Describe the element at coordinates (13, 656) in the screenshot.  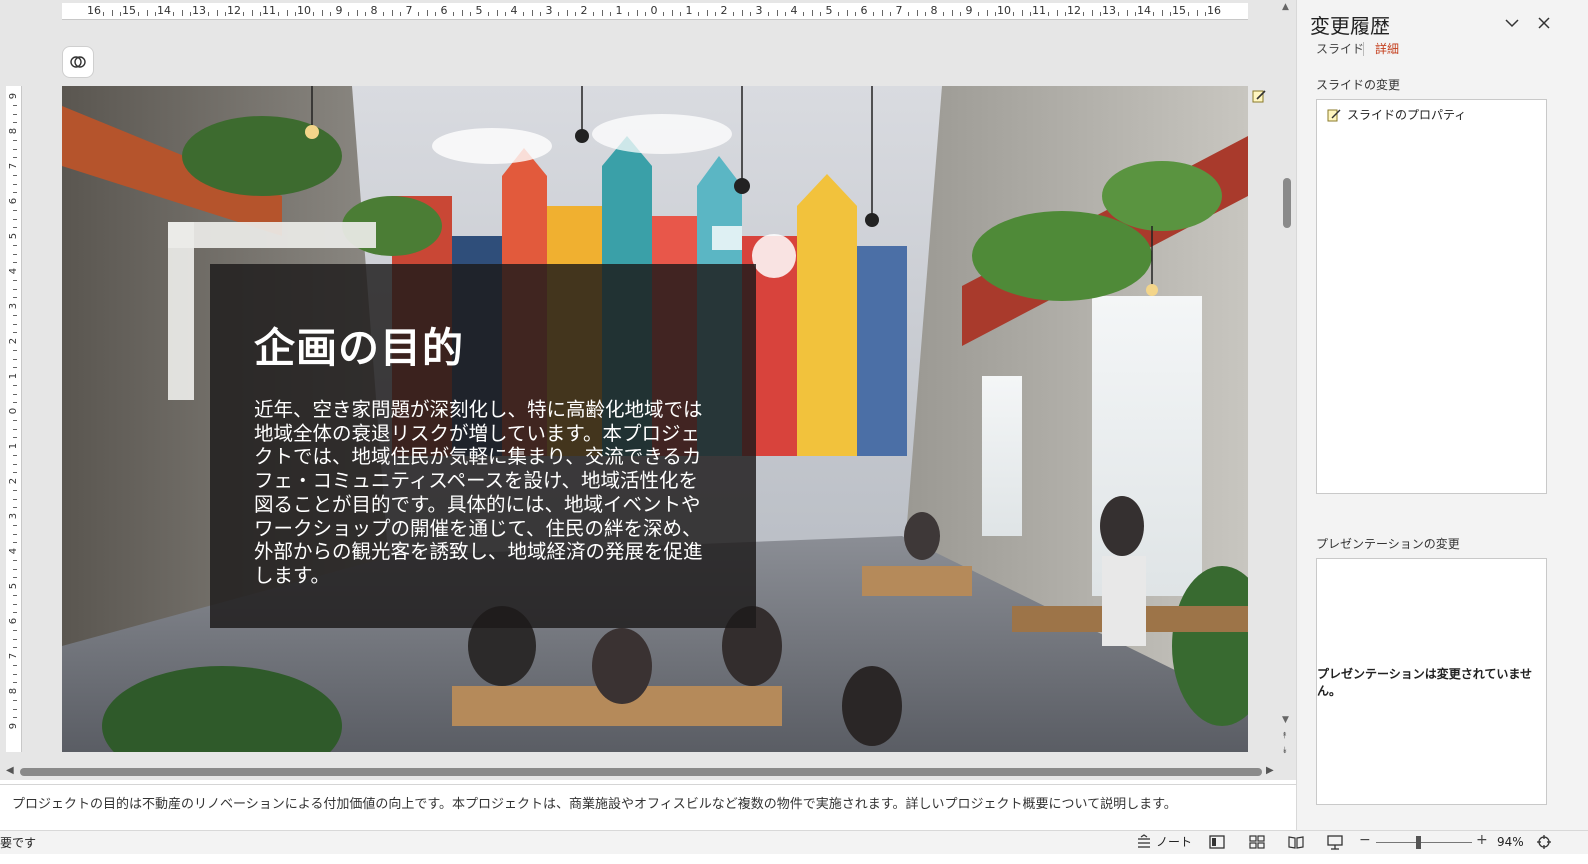
I see `ruler-label: 7` at that location.